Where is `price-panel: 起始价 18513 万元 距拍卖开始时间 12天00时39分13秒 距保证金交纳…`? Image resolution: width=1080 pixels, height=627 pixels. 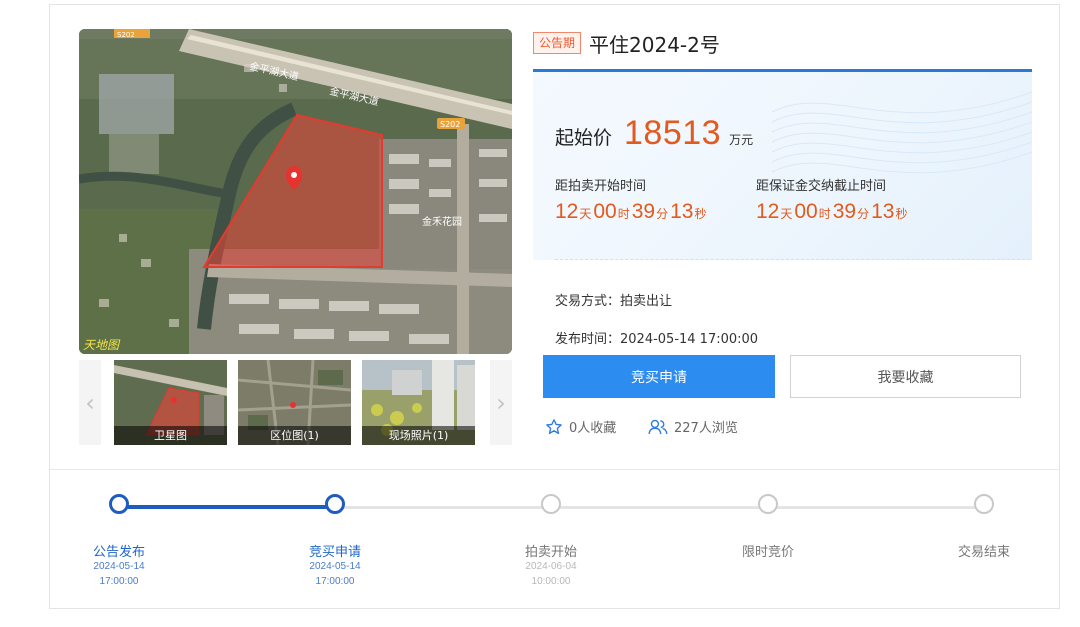 price-panel: 起始价 18513 万元 距拍卖开始时间 12天00时39分13秒 距保证金交纳… is located at coordinates (782, 166).